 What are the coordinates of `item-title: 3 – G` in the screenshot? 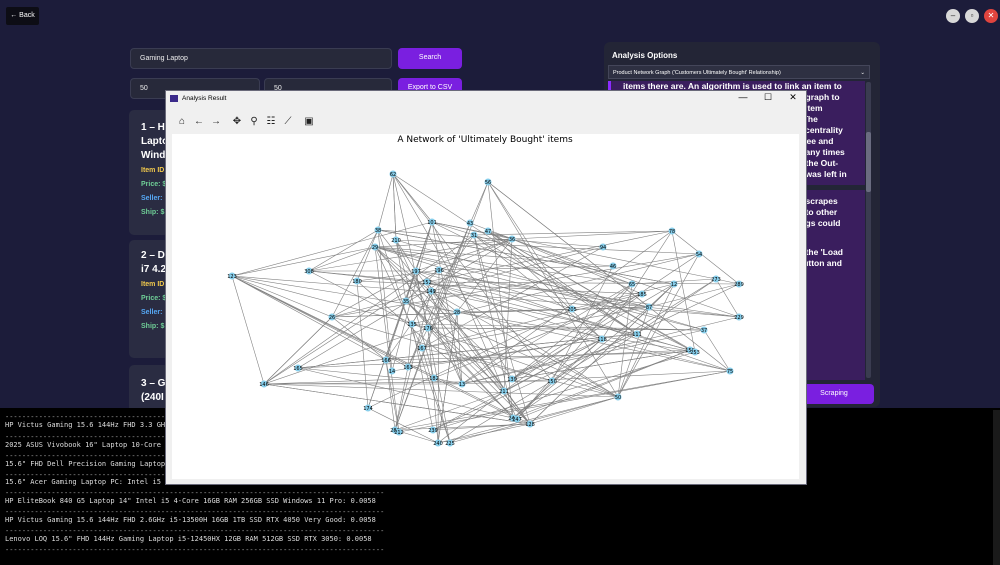 It's located at (153, 383).